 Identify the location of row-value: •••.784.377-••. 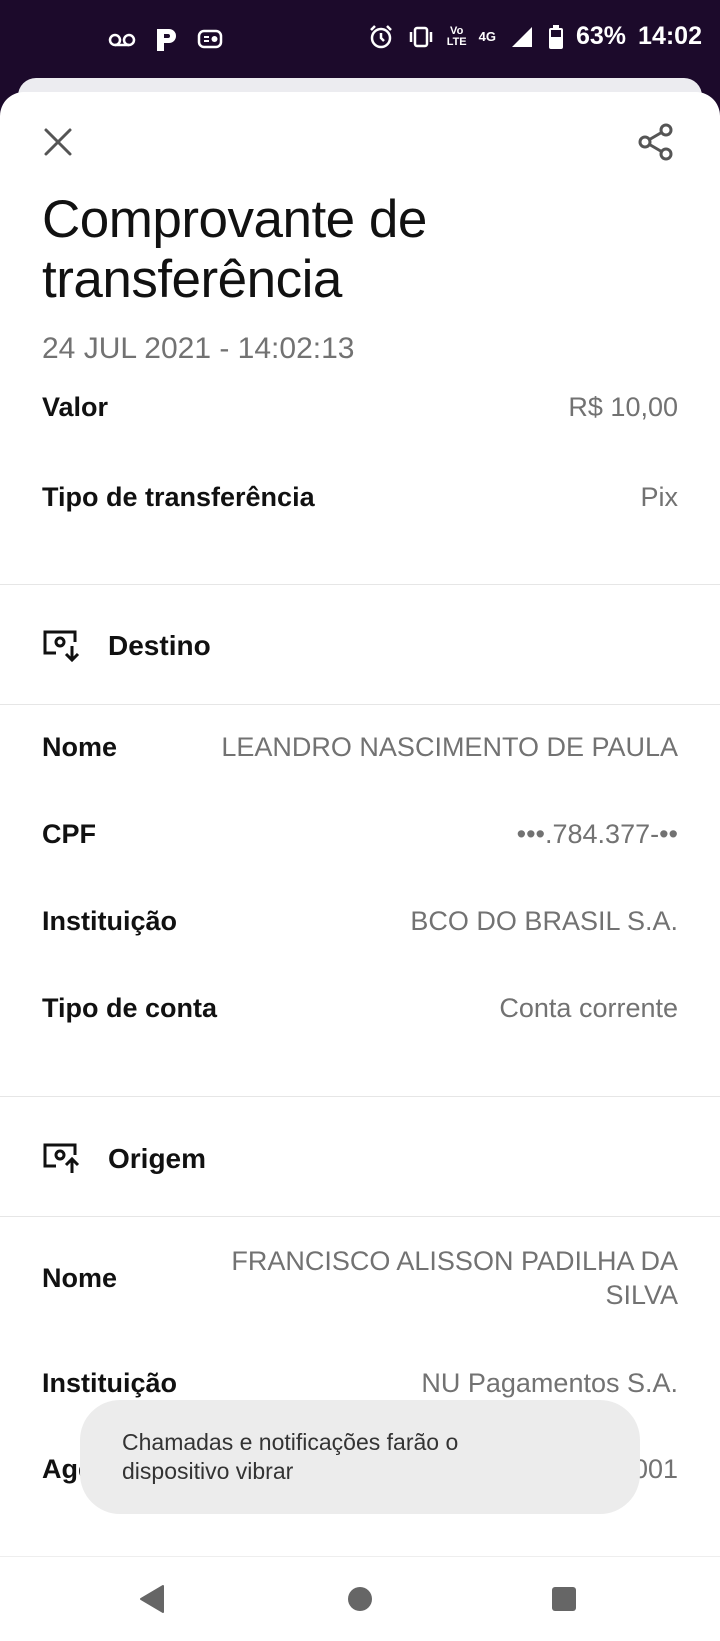
(597, 834).